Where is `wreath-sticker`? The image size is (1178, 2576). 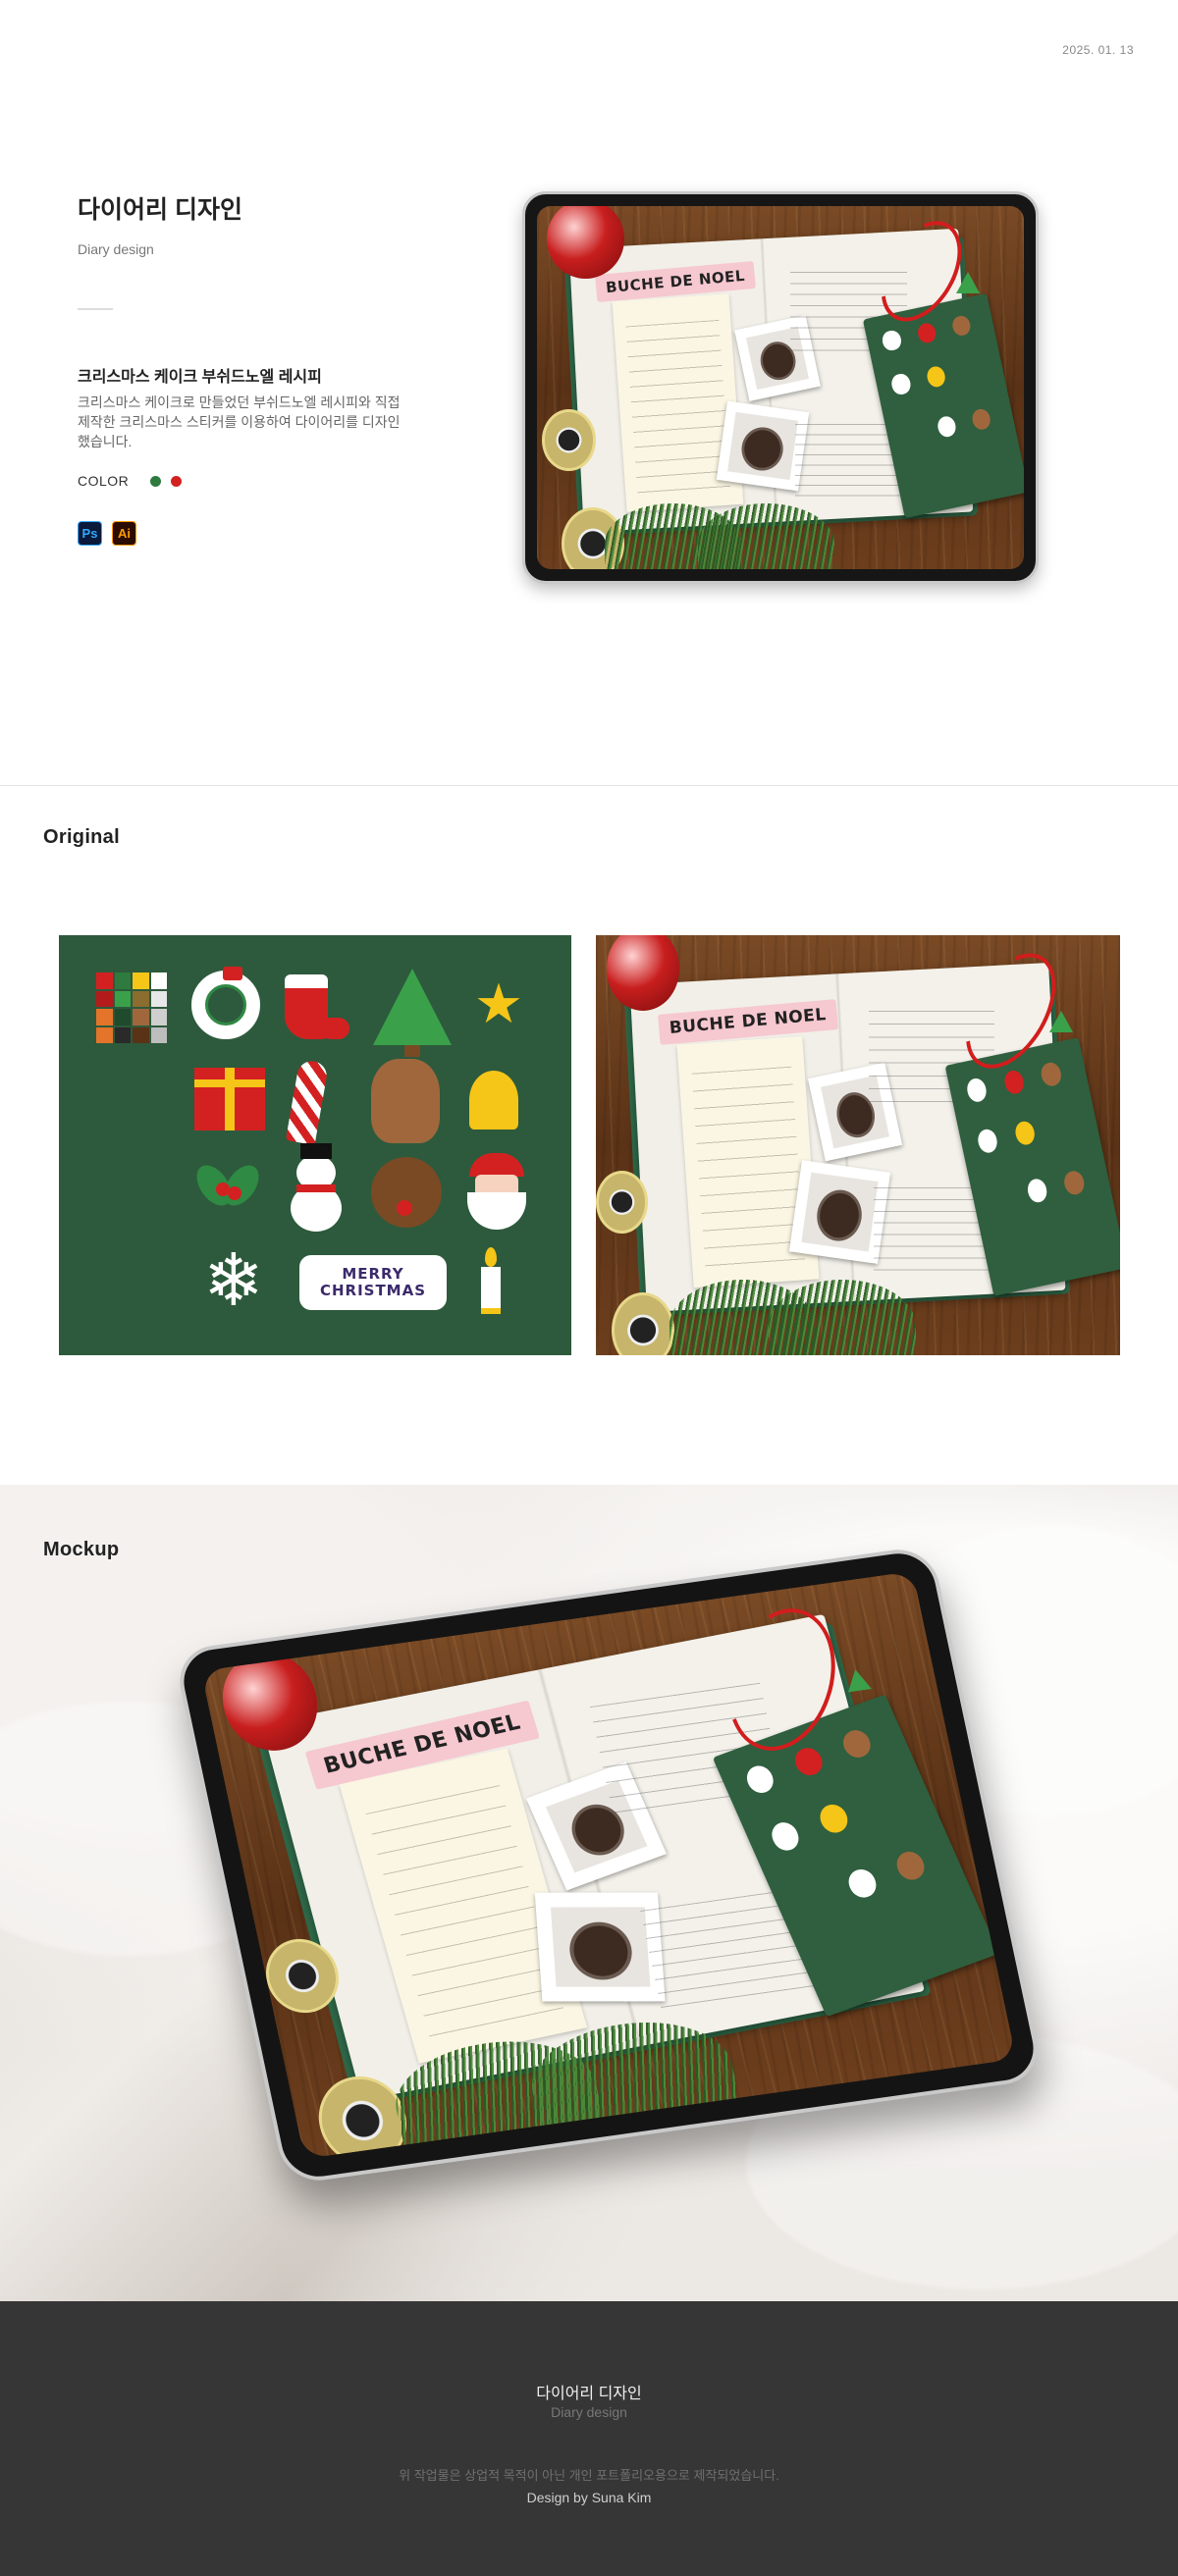
wreath-sticker is located at coordinates (225, 1003).